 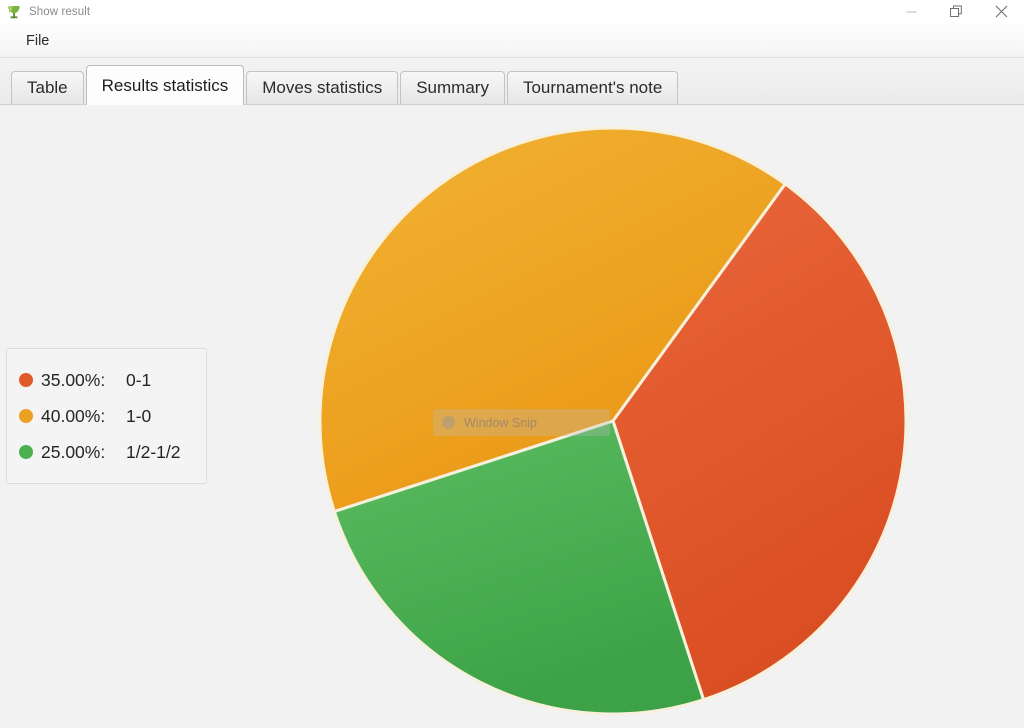 I want to click on minimize-icon, so click(x=911, y=12).